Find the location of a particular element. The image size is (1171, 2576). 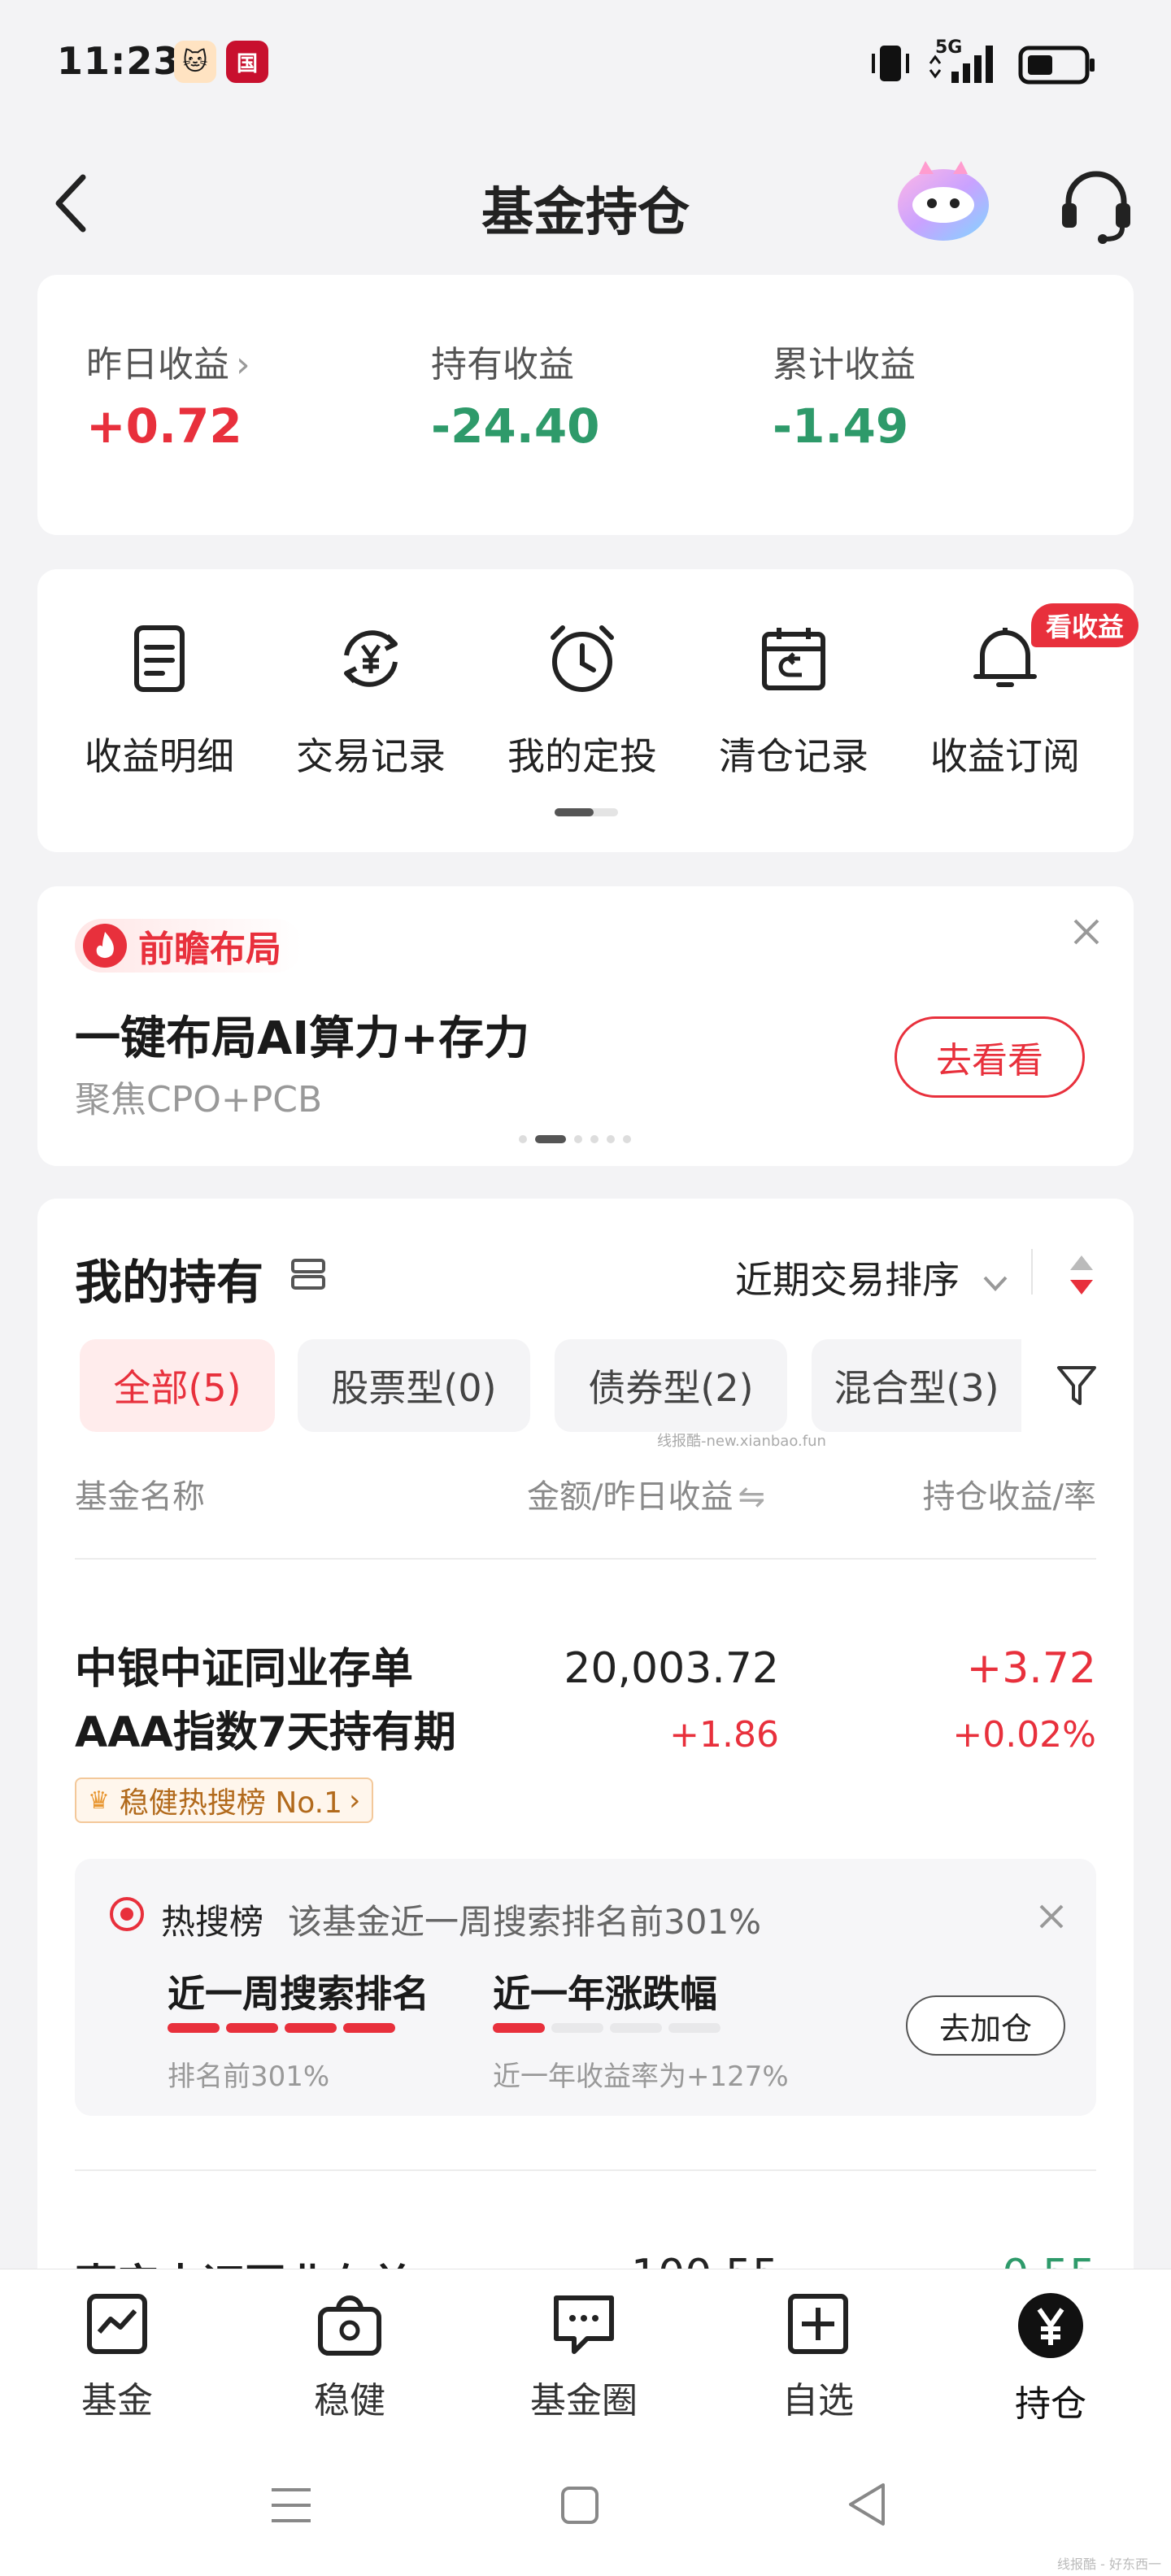

tab-all: 全部(5) is located at coordinates (178, 1386).